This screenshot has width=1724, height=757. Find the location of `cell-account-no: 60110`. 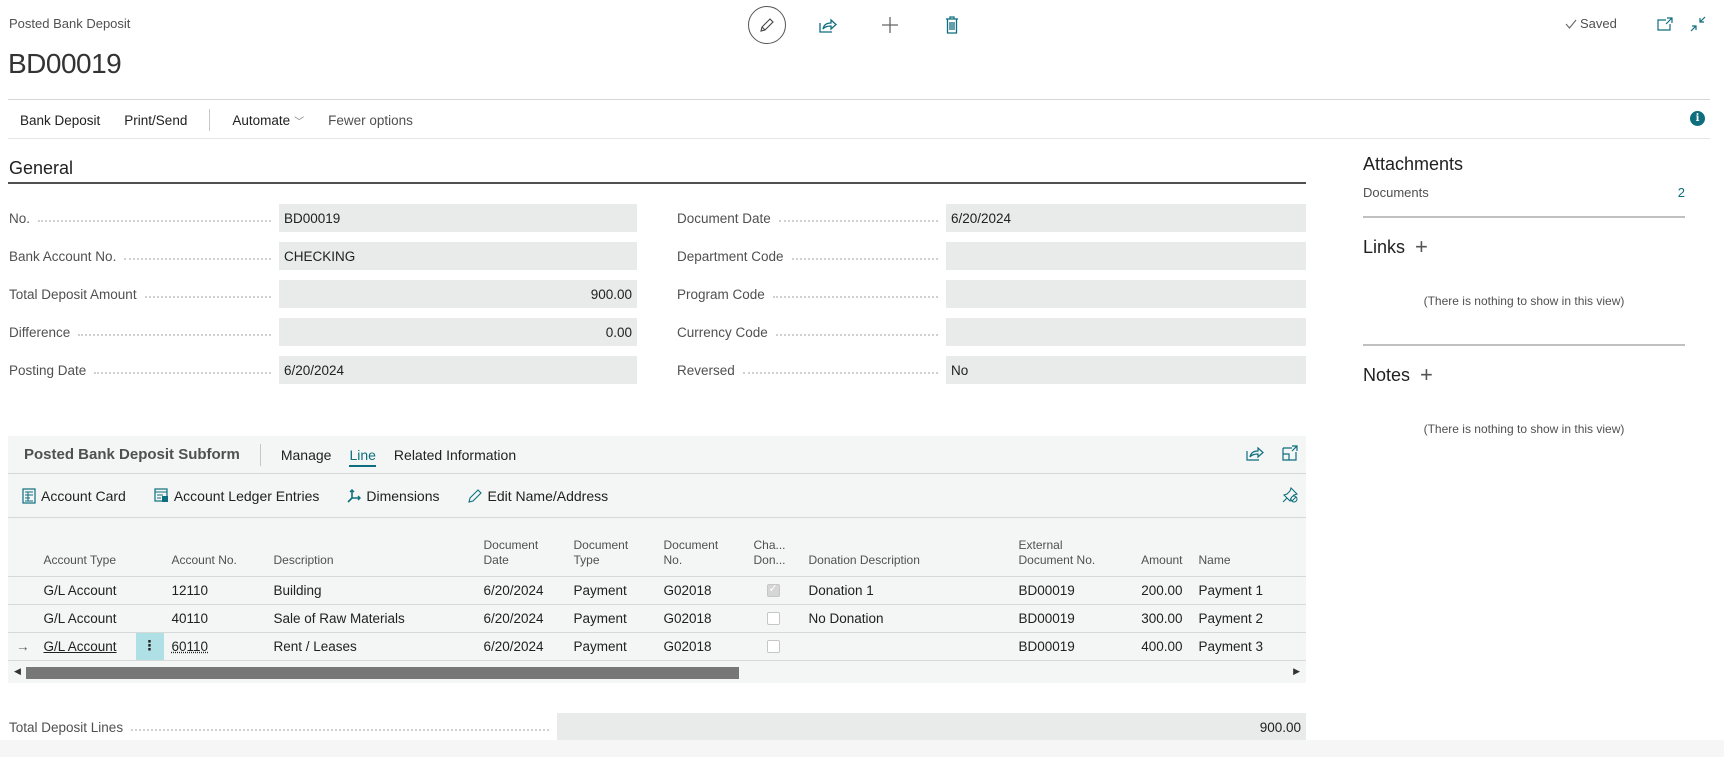

cell-account-no: 60110 is located at coordinates (214, 646).